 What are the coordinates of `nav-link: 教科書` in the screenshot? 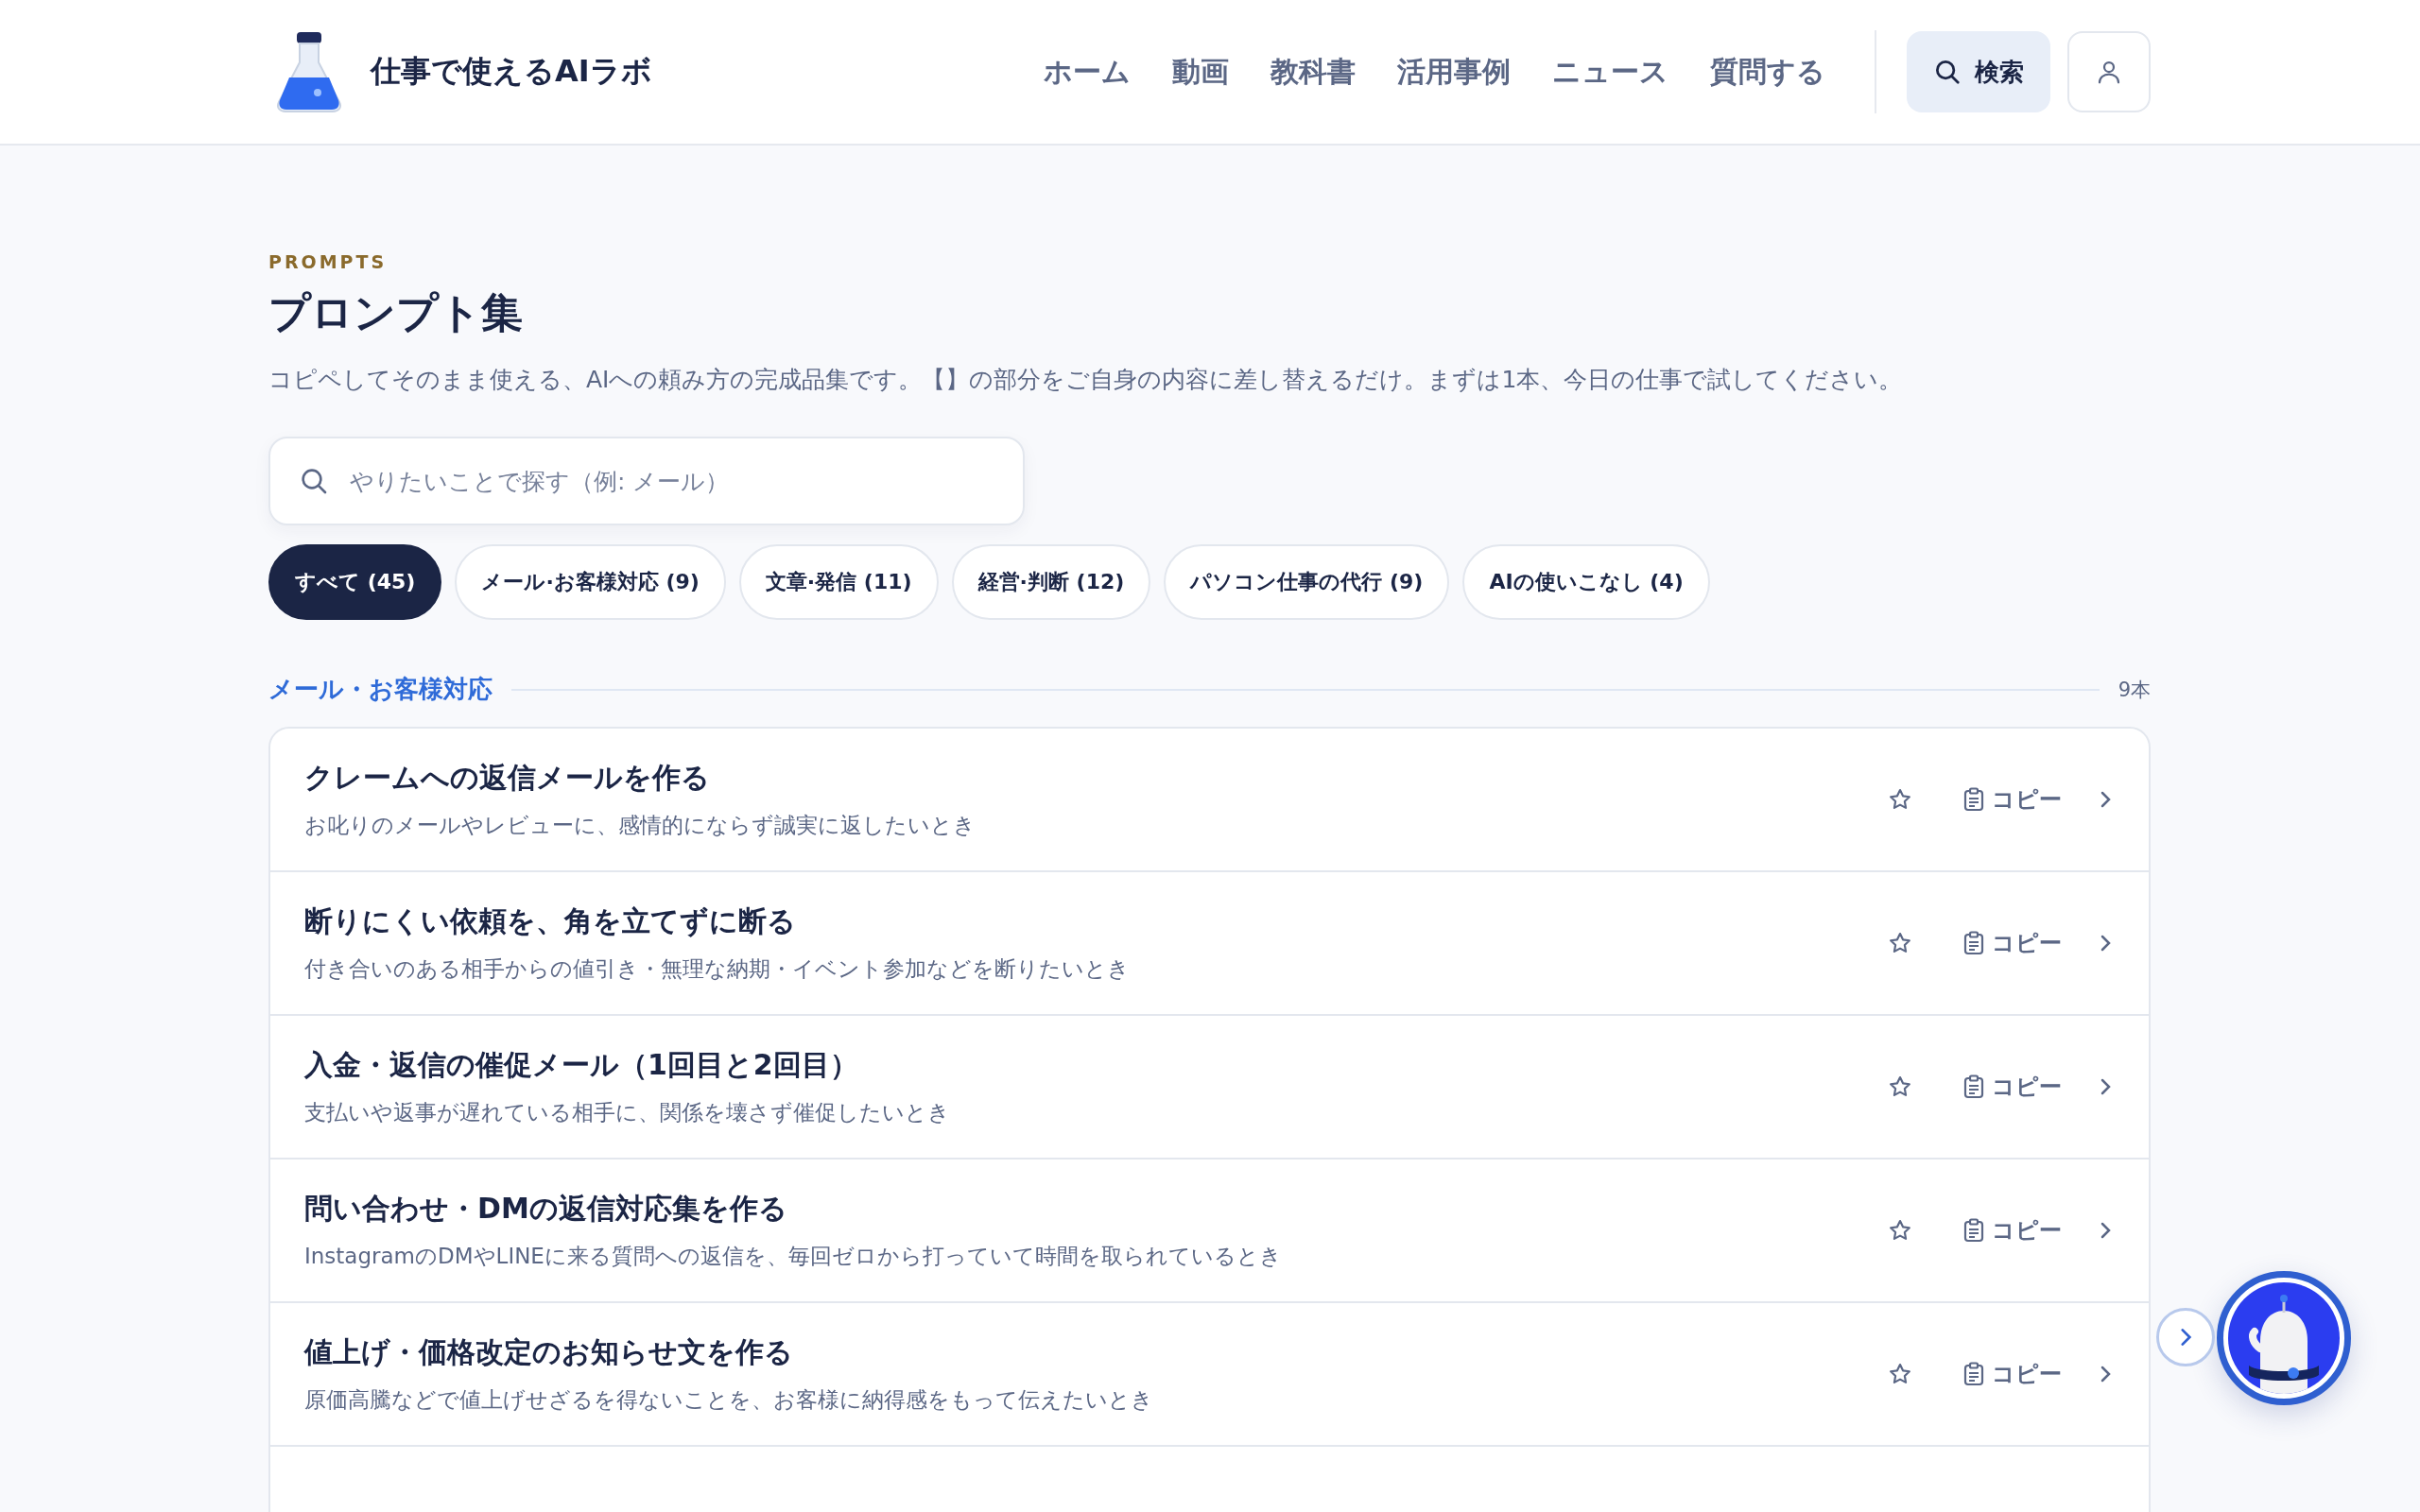 It's located at (1313, 72).